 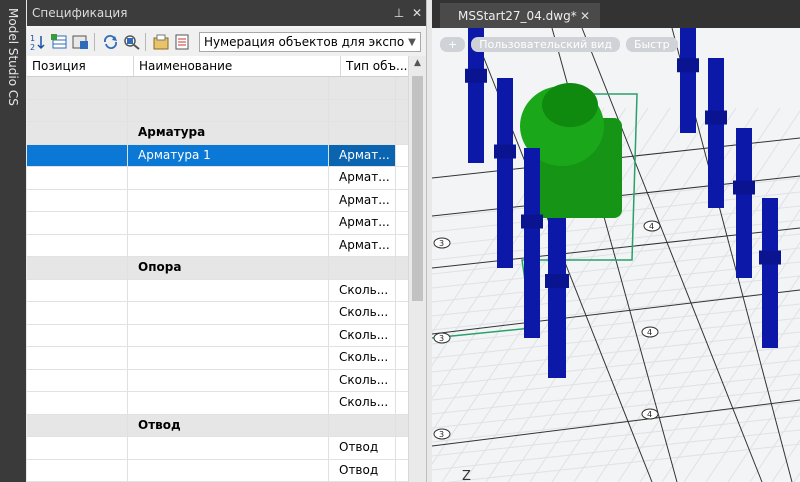 What do you see at coordinates (616, 312) in the screenshot?
I see `grid-axis-line` at bounding box center [616, 312].